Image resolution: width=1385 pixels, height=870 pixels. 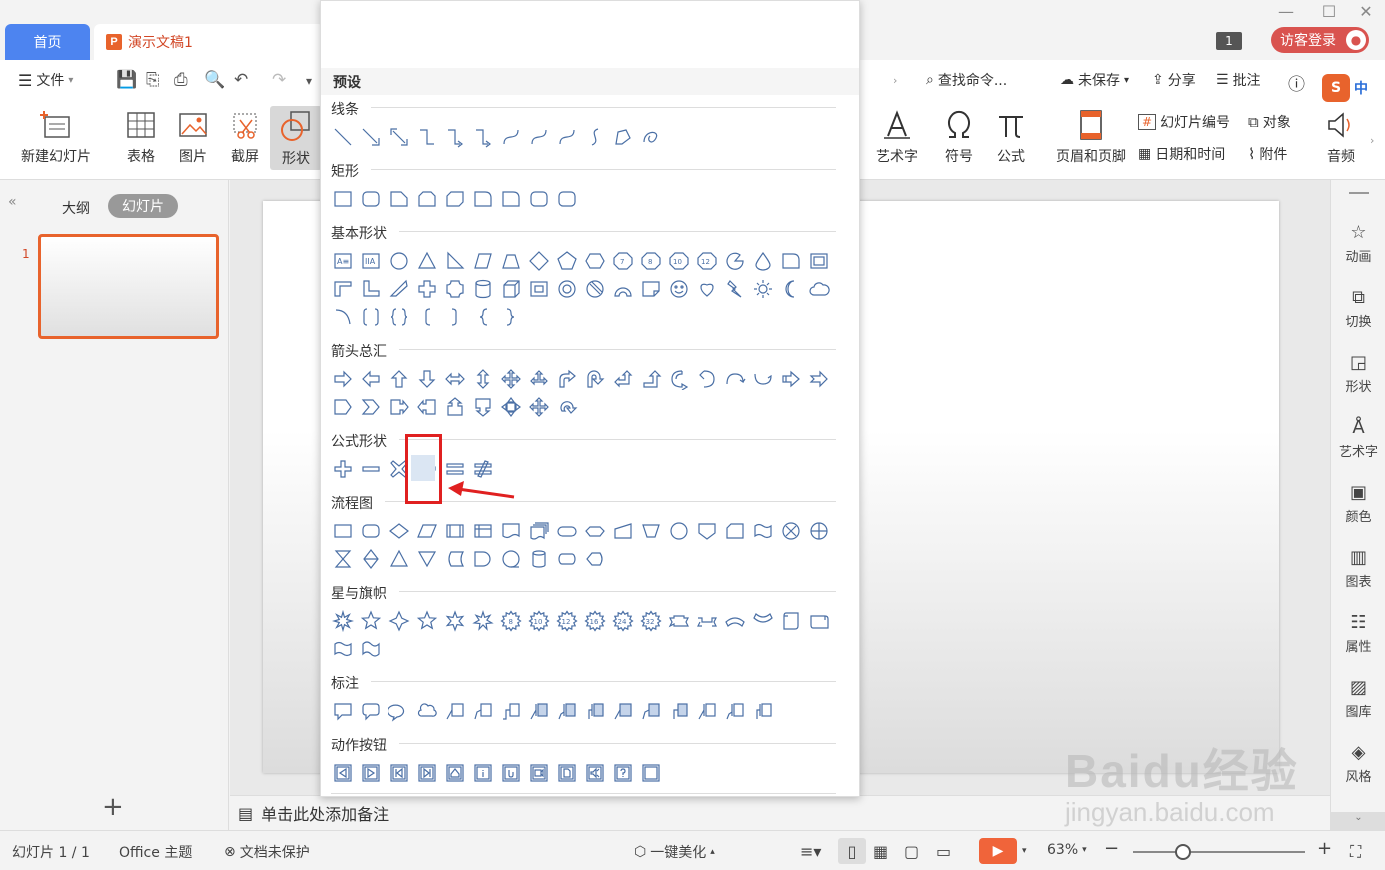 What do you see at coordinates (595, 531) in the screenshot?
I see `shape-option-preparation` at bounding box center [595, 531].